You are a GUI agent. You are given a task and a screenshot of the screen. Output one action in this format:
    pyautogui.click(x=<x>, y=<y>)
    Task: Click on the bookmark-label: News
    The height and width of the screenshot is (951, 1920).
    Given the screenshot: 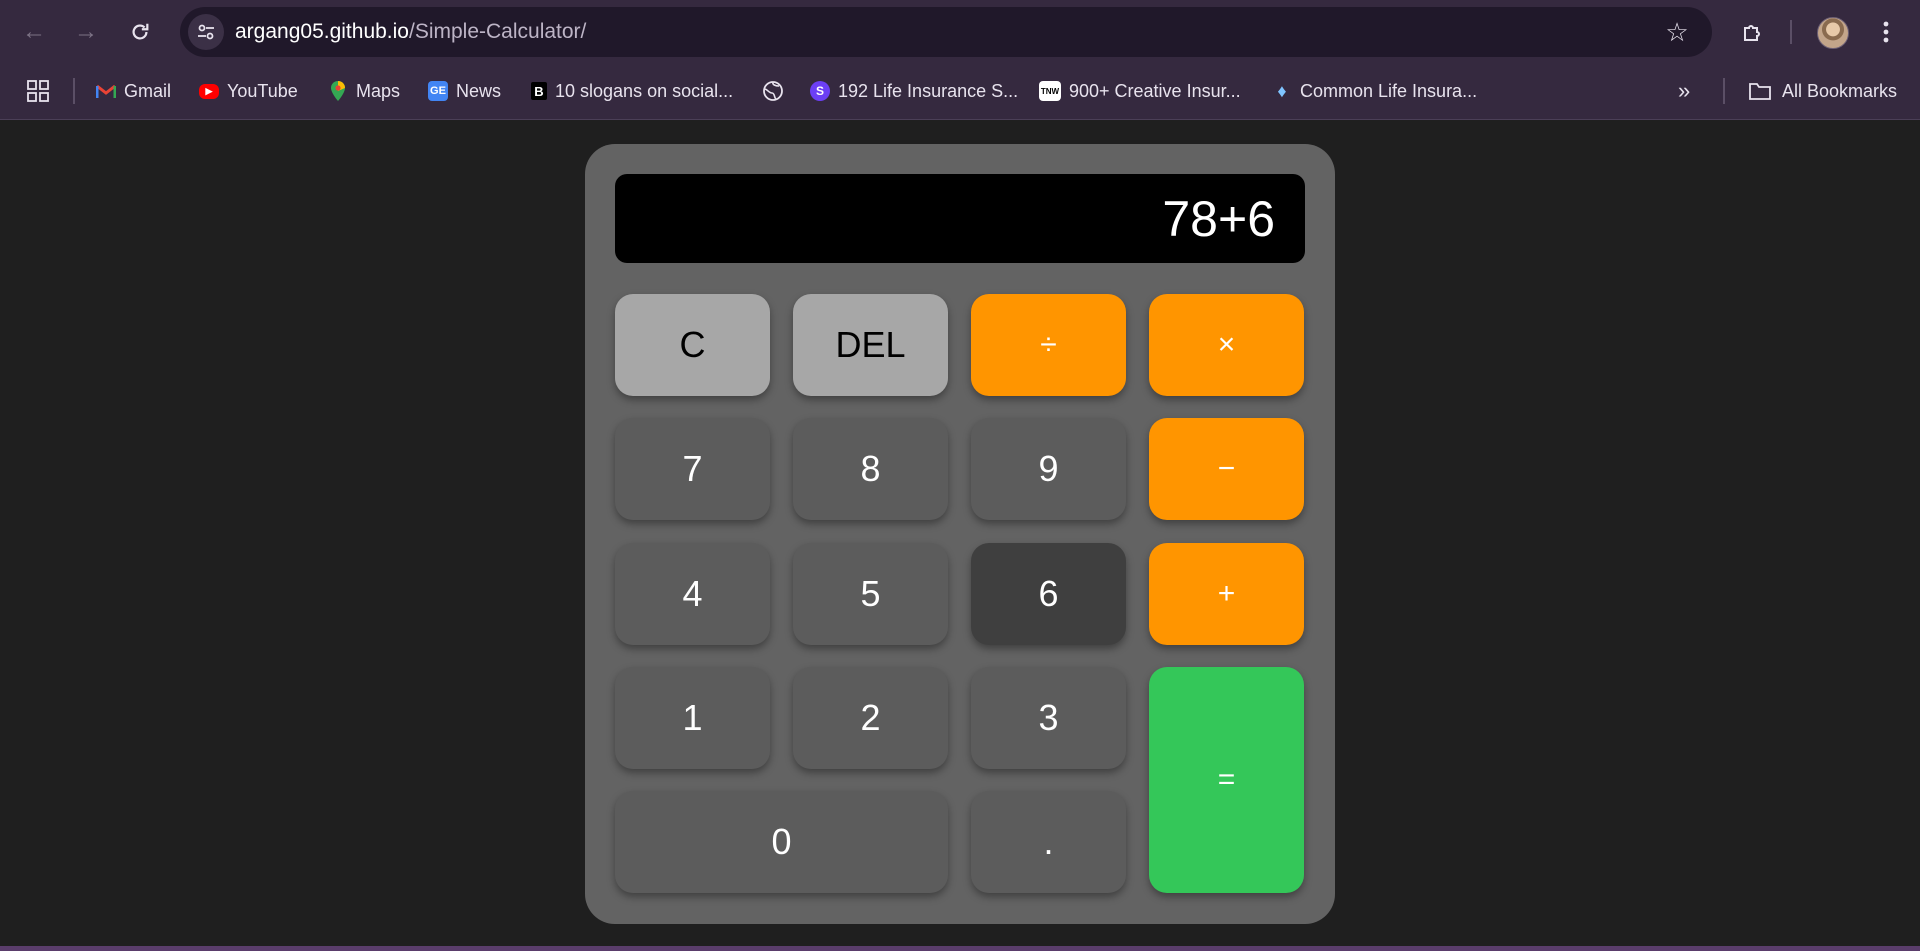 What is the action you would take?
    pyautogui.click(x=479, y=90)
    